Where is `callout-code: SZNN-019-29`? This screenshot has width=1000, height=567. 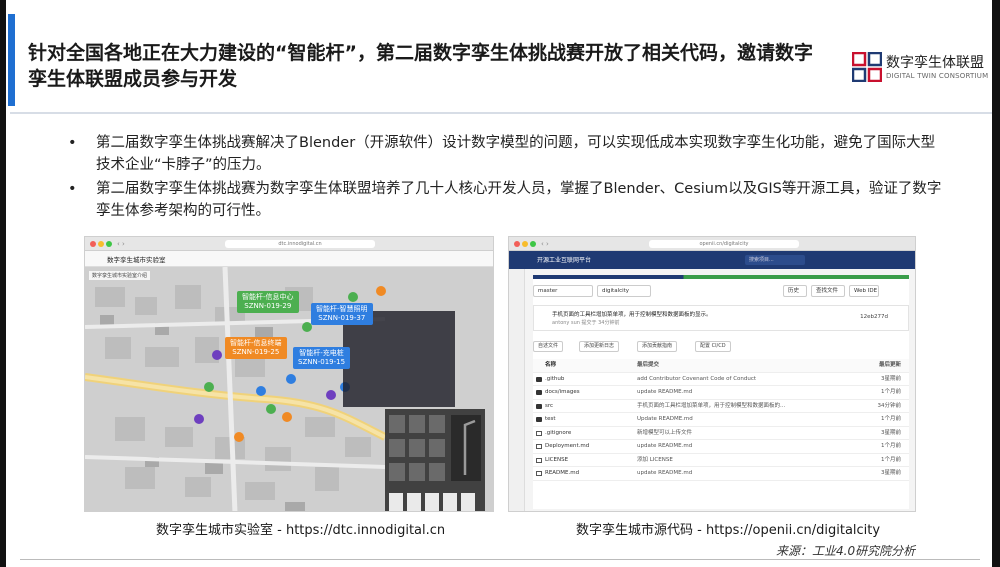 callout-code: SZNN-019-29 is located at coordinates (268, 306).